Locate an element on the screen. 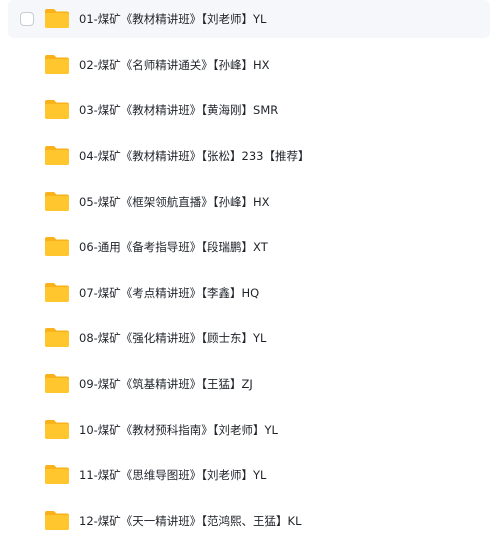 Image resolution: width=490 pixels, height=550 pixels. file-row: 07-煤矿《考点精讲班》【李鑫】HQ is located at coordinates (249, 293).